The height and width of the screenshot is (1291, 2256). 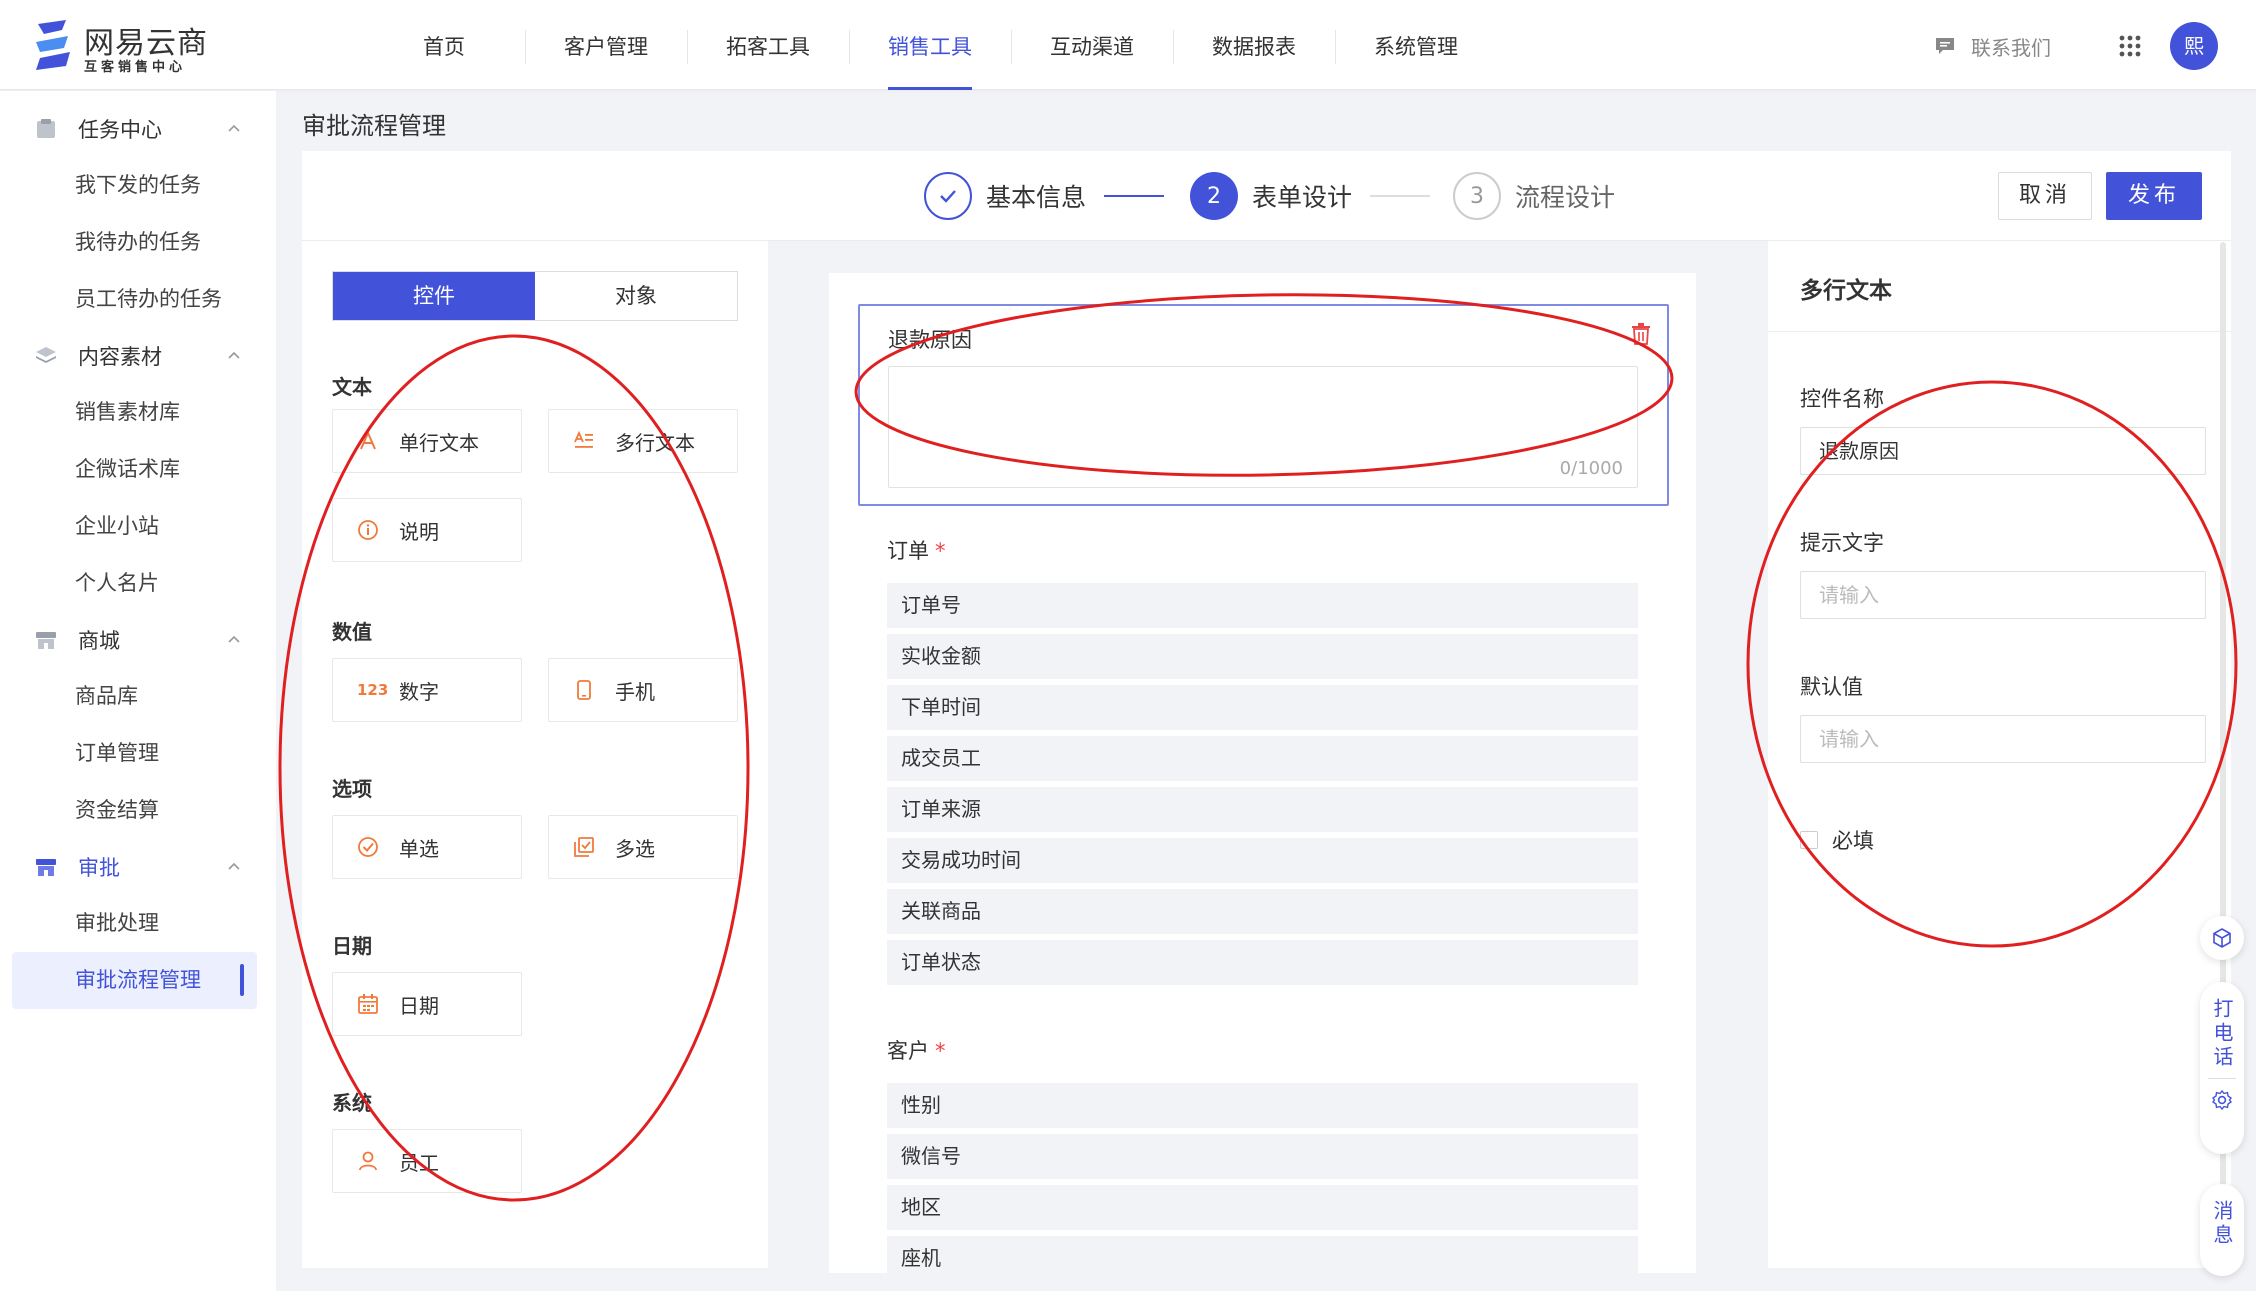 What do you see at coordinates (46, 128) in the screenshot?
I see `task-icon` at bounding box center [46, 128].